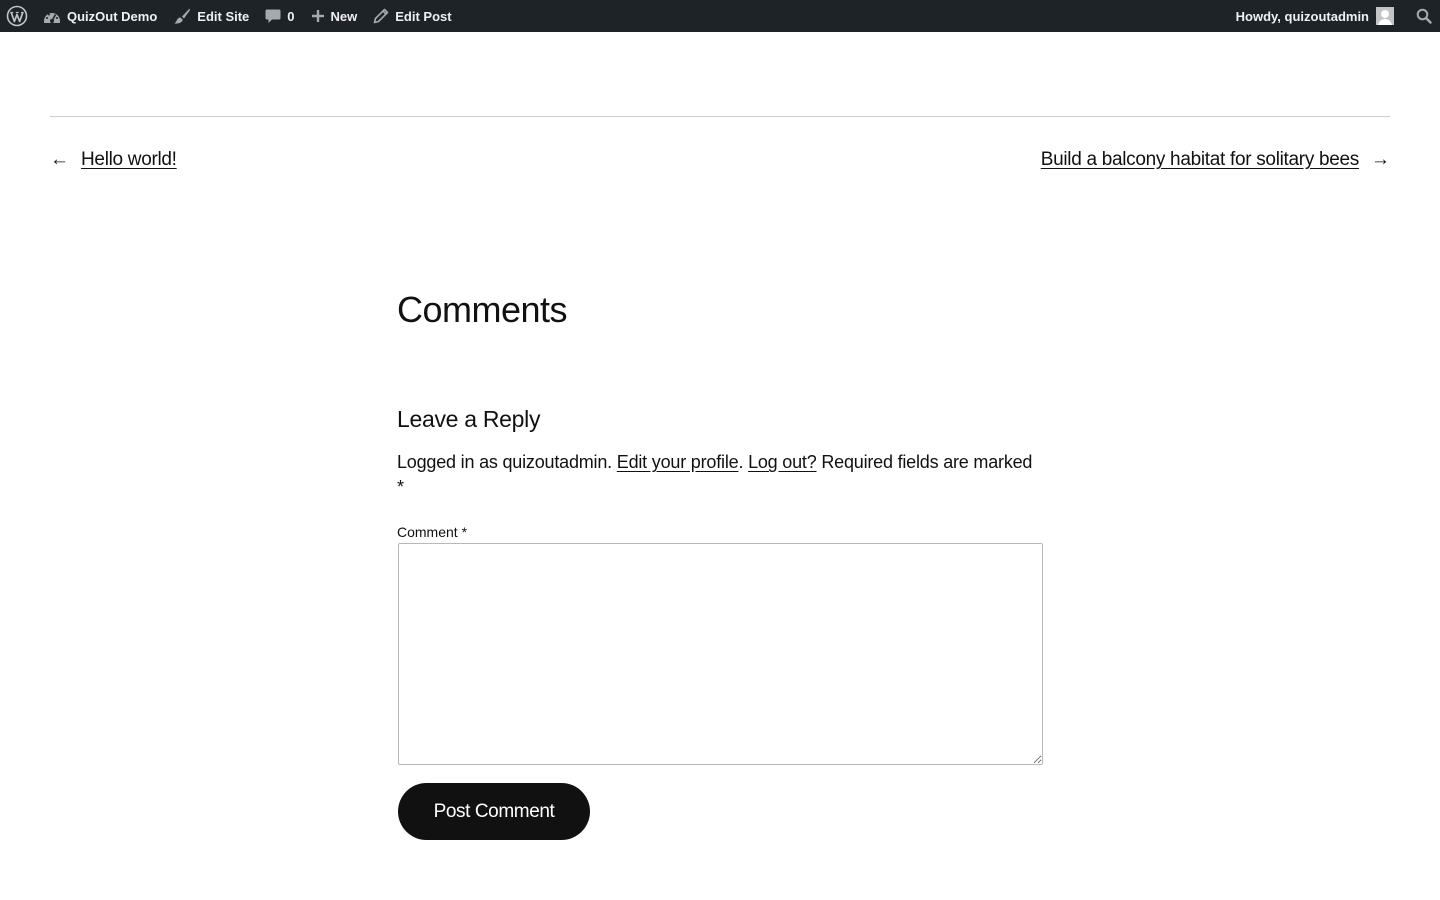 The width and height of the screenshot is (1440, 900). I want to click on search-button, so click(1421, 16).